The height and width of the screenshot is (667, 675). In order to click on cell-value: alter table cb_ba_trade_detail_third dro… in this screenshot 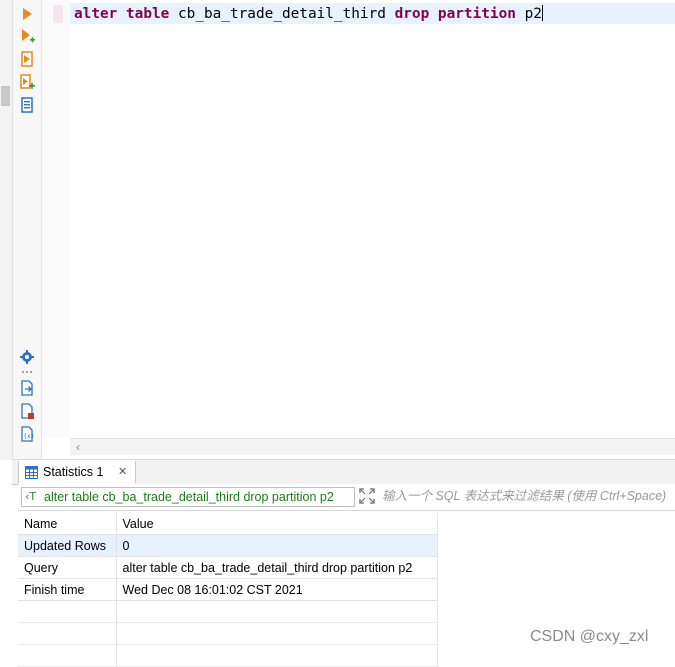, I will do `click(277, 567)`.